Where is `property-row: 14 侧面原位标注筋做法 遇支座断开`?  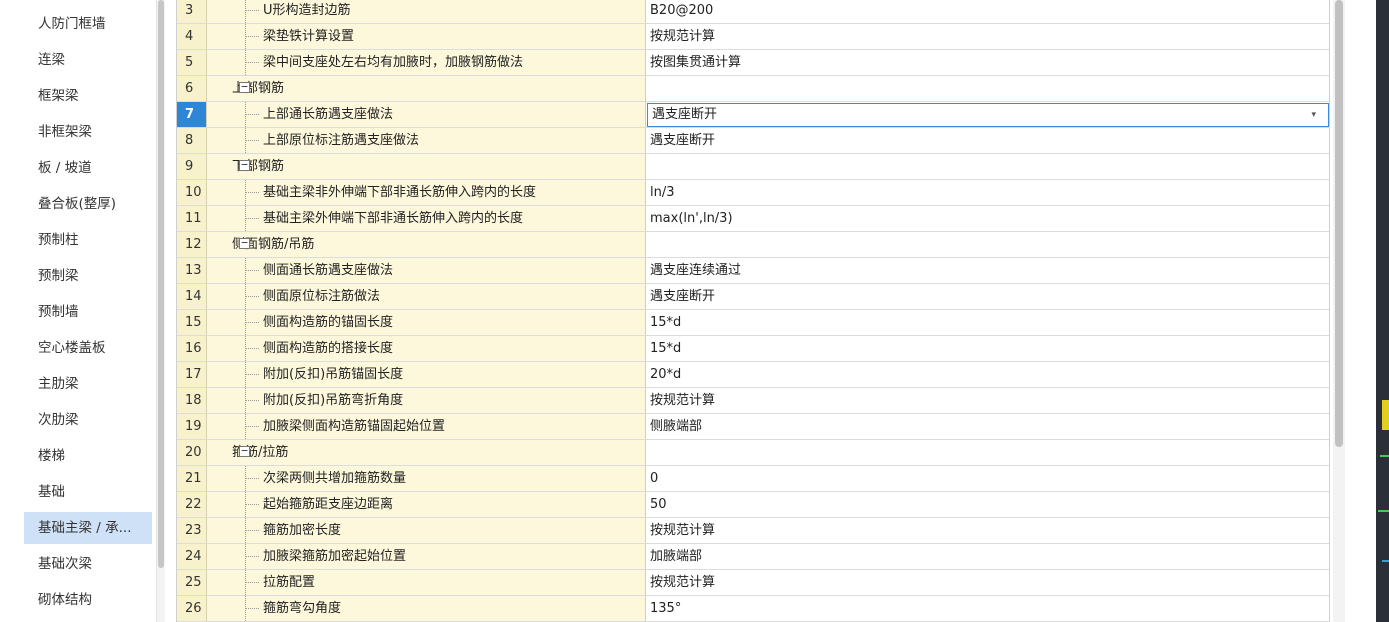 property-row: 14 侧面原位标注筋做法 遇支座断开 is located at coordinates (753, 297).